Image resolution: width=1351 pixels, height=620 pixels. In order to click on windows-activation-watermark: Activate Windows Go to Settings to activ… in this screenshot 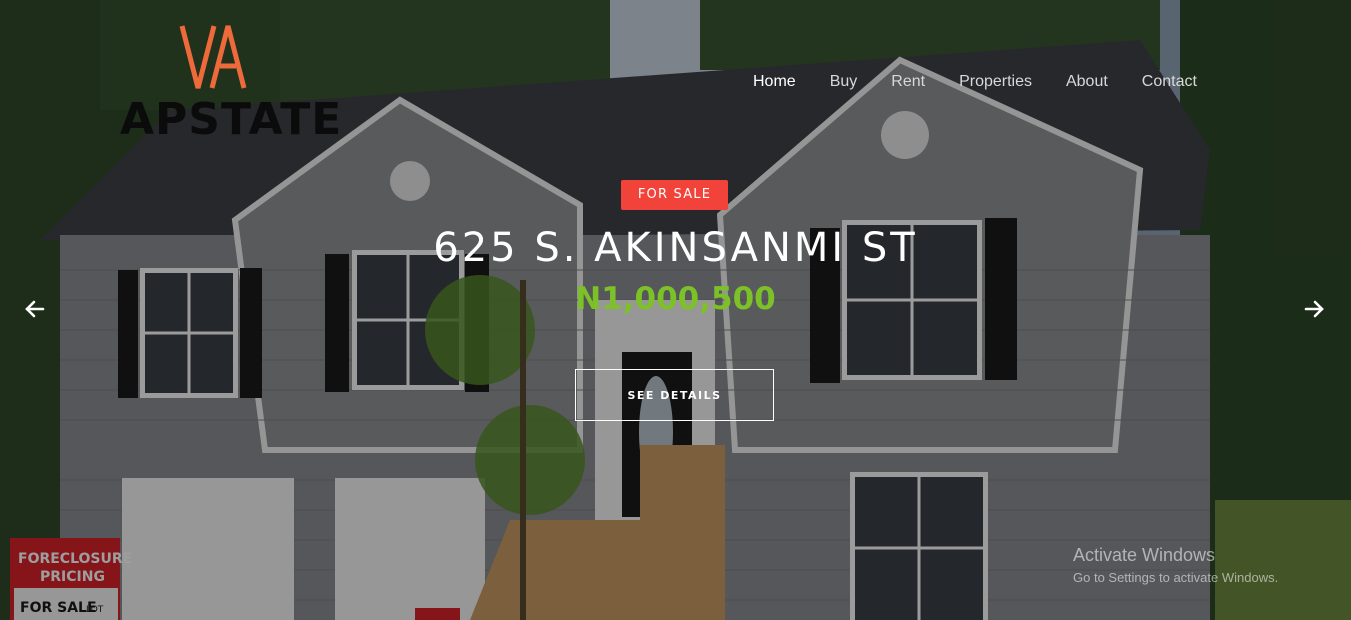, I will do `click(1175, 565)`.